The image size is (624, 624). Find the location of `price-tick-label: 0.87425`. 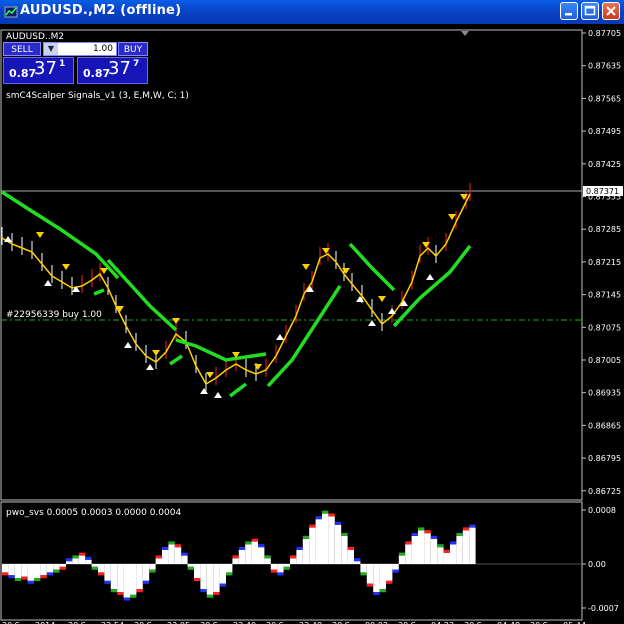

price-tick-label: 0.87425 is located at coordinates (604, 164).